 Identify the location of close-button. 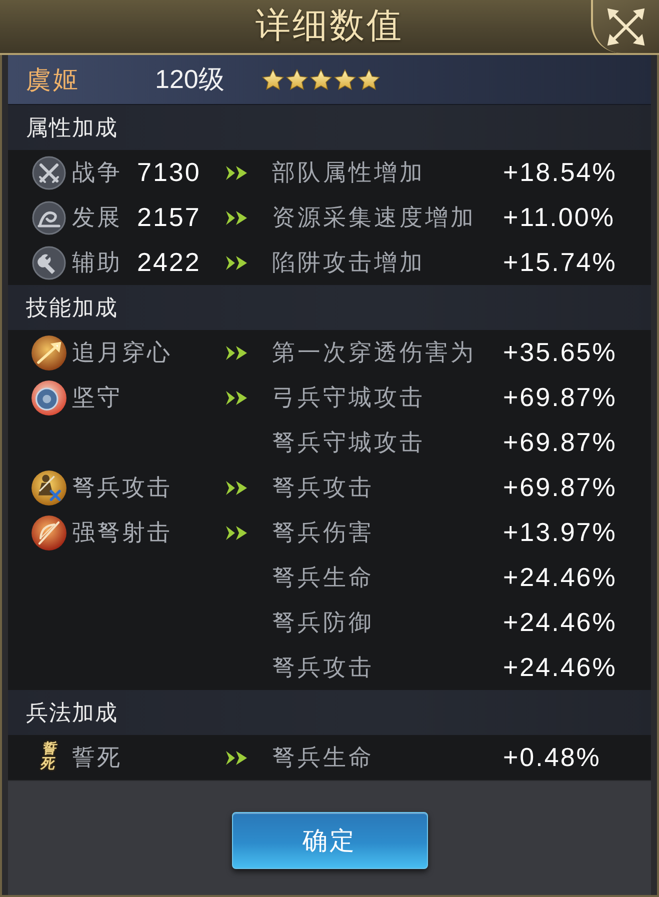
(625, 26).